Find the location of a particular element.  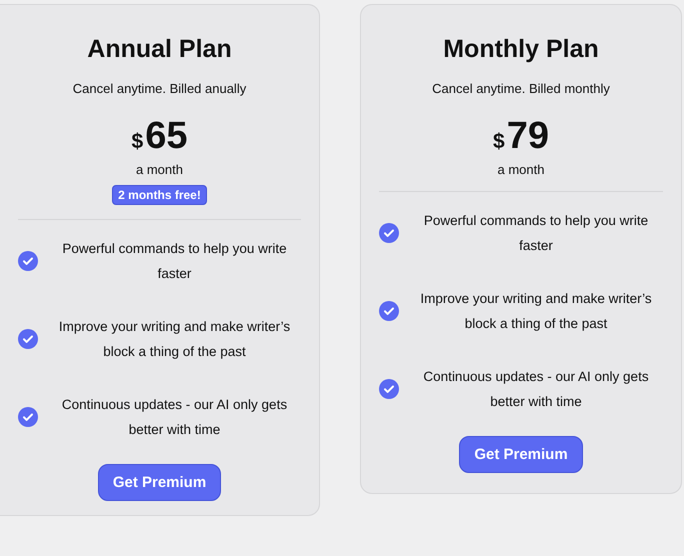

plan-subtitle: Cancel anytime. Billed anually is located at coordinates (159, 88).